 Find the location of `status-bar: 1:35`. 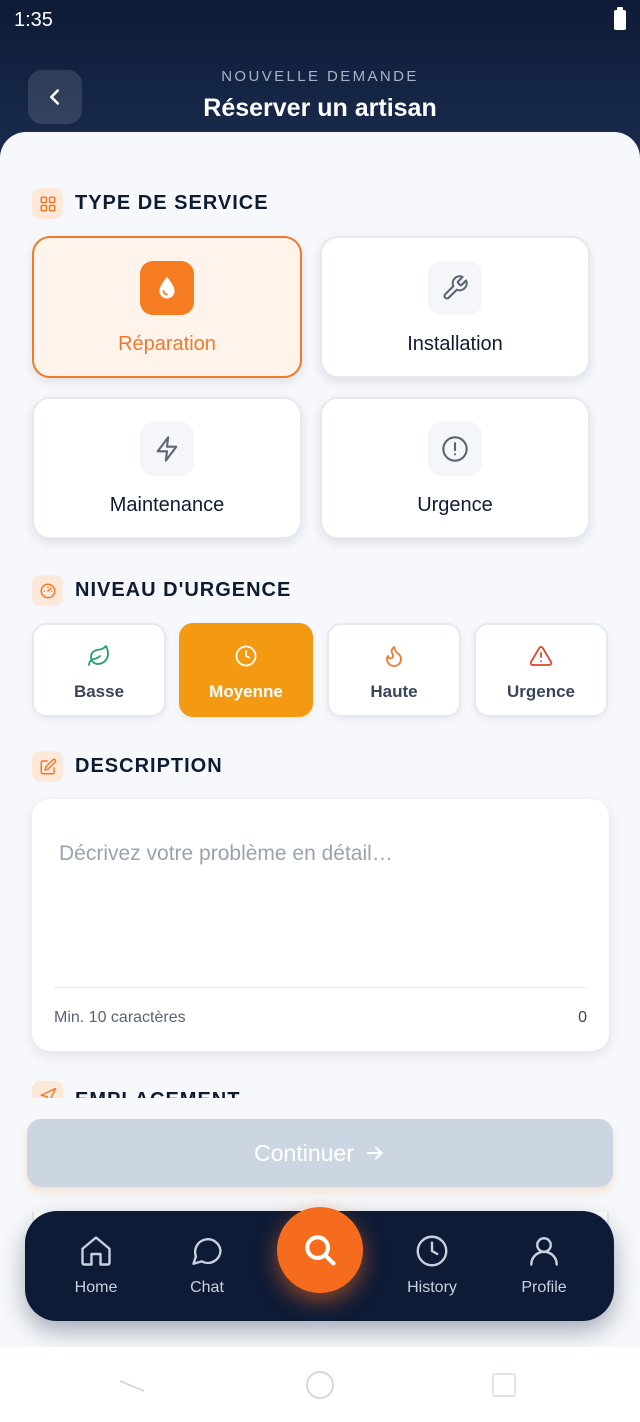

status-bar: 1:35 is located at coordinates (320, 20).